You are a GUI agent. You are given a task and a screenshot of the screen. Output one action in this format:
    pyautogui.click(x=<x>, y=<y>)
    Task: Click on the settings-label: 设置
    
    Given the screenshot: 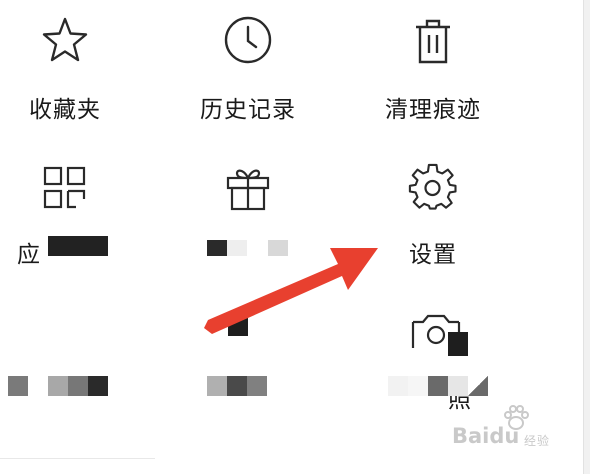 What is the action you would take?
    pyautogui.click(x=433, y=255)
    